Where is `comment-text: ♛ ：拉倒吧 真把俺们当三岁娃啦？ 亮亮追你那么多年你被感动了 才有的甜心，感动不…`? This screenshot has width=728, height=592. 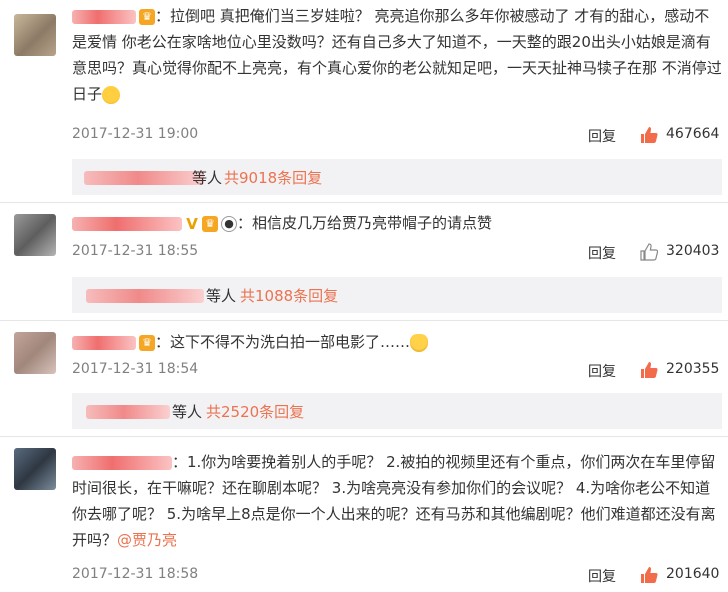 comment-text: ♛ ：拉倒吧 真把俺们当三岁娃啦？ 亮亮追你那么多年你被感动了 才有的甜心，感动不… is located at coordinates (397, 55).